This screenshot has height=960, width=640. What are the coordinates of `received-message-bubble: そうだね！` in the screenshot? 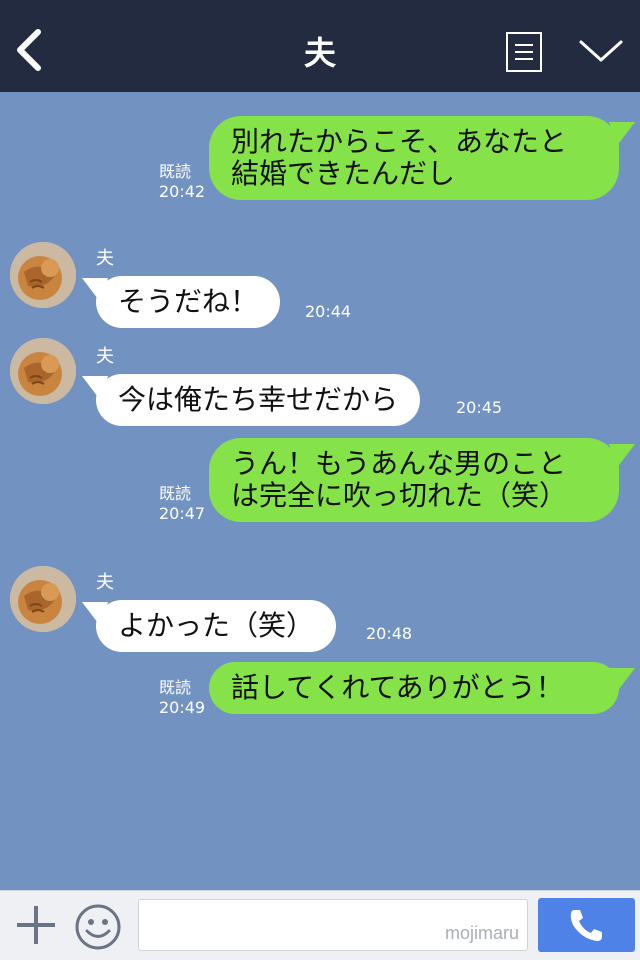 It's located at (188, 302).